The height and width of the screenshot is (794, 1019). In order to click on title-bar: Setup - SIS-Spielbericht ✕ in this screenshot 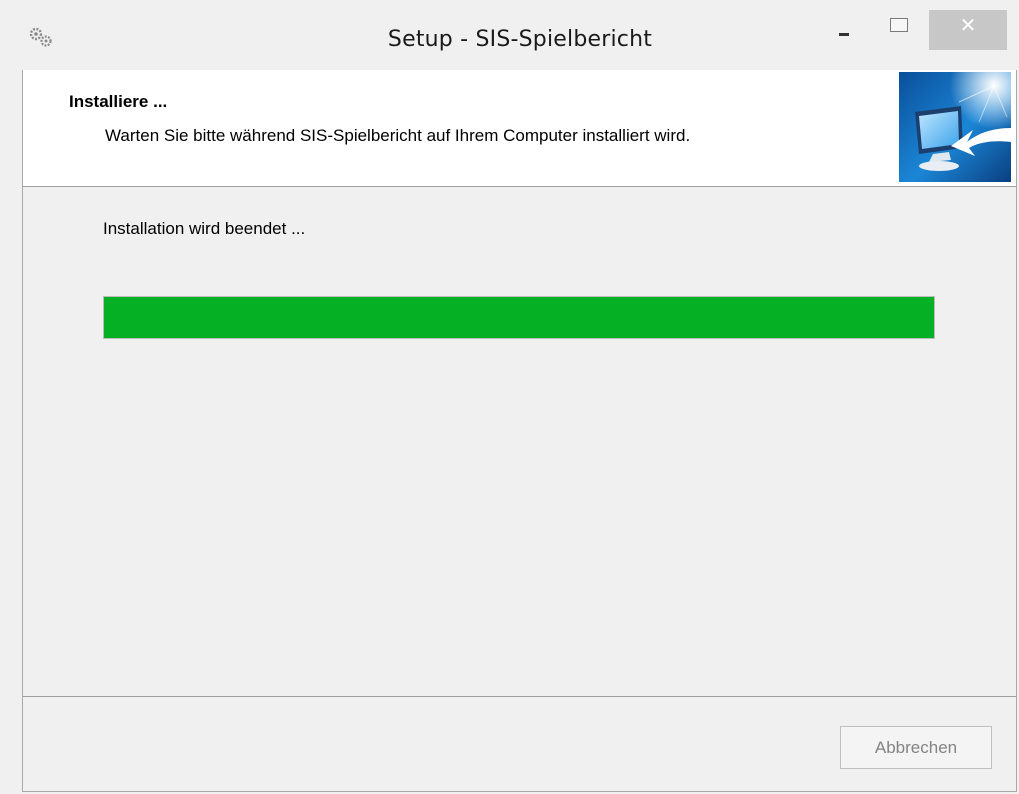, I will do `click(509, 35)`.